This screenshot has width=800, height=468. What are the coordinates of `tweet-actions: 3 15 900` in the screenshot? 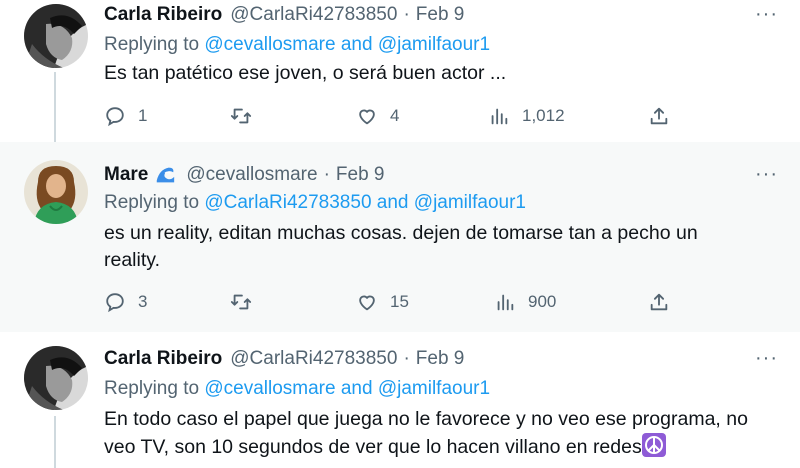 It's located at (394, 302).